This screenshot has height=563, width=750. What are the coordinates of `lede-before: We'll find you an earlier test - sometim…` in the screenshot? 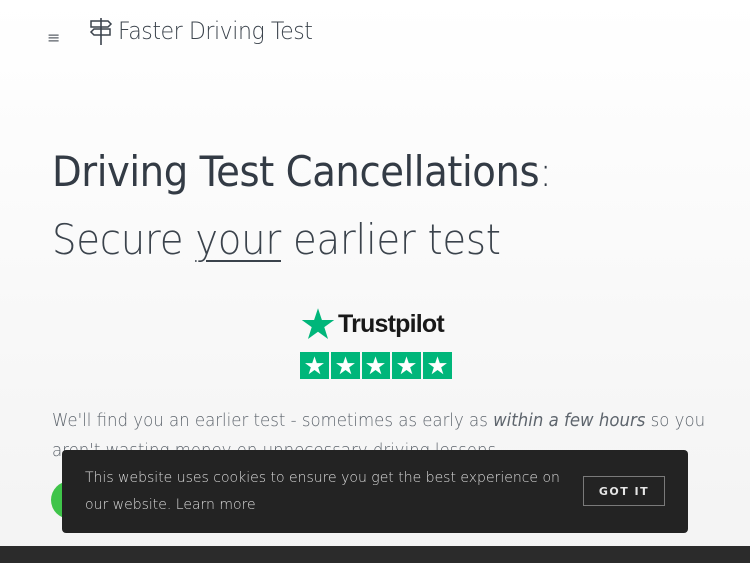 It's located at (273, 420).